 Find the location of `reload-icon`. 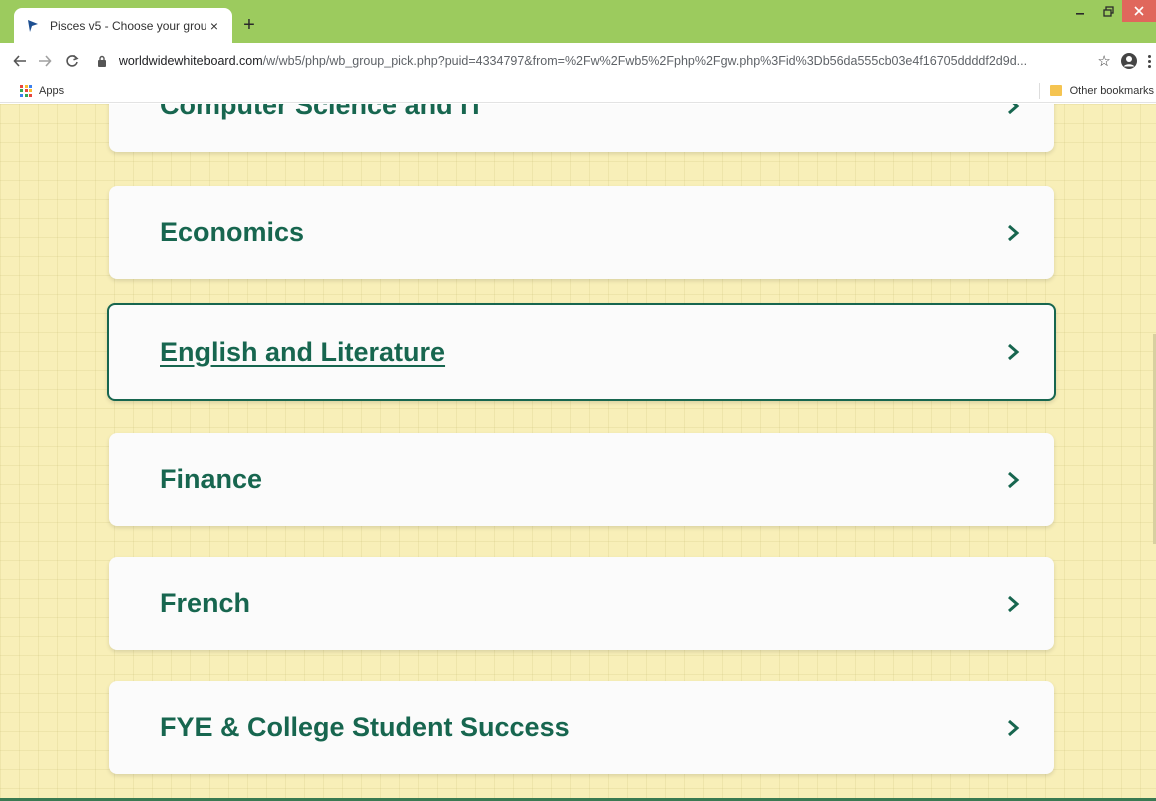

reload-icon is located at coordinates (72, 61).